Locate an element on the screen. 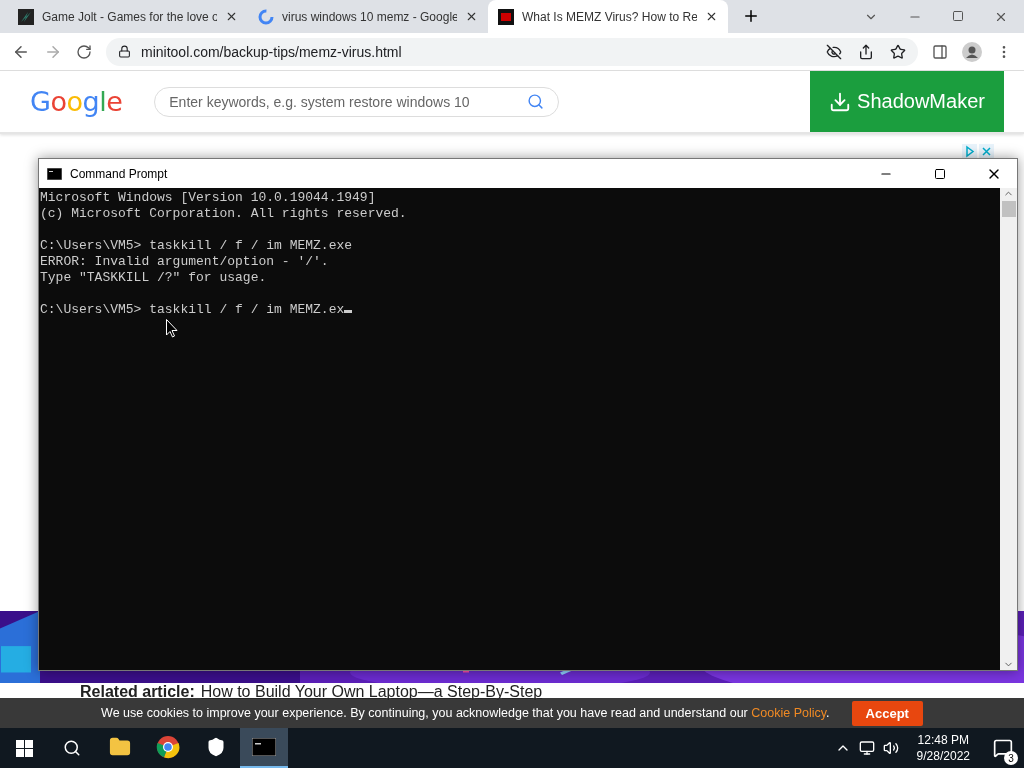  console-line: Microsoft Windows [Version 10.0.19044.1949] is located at coordinates (208, 197).